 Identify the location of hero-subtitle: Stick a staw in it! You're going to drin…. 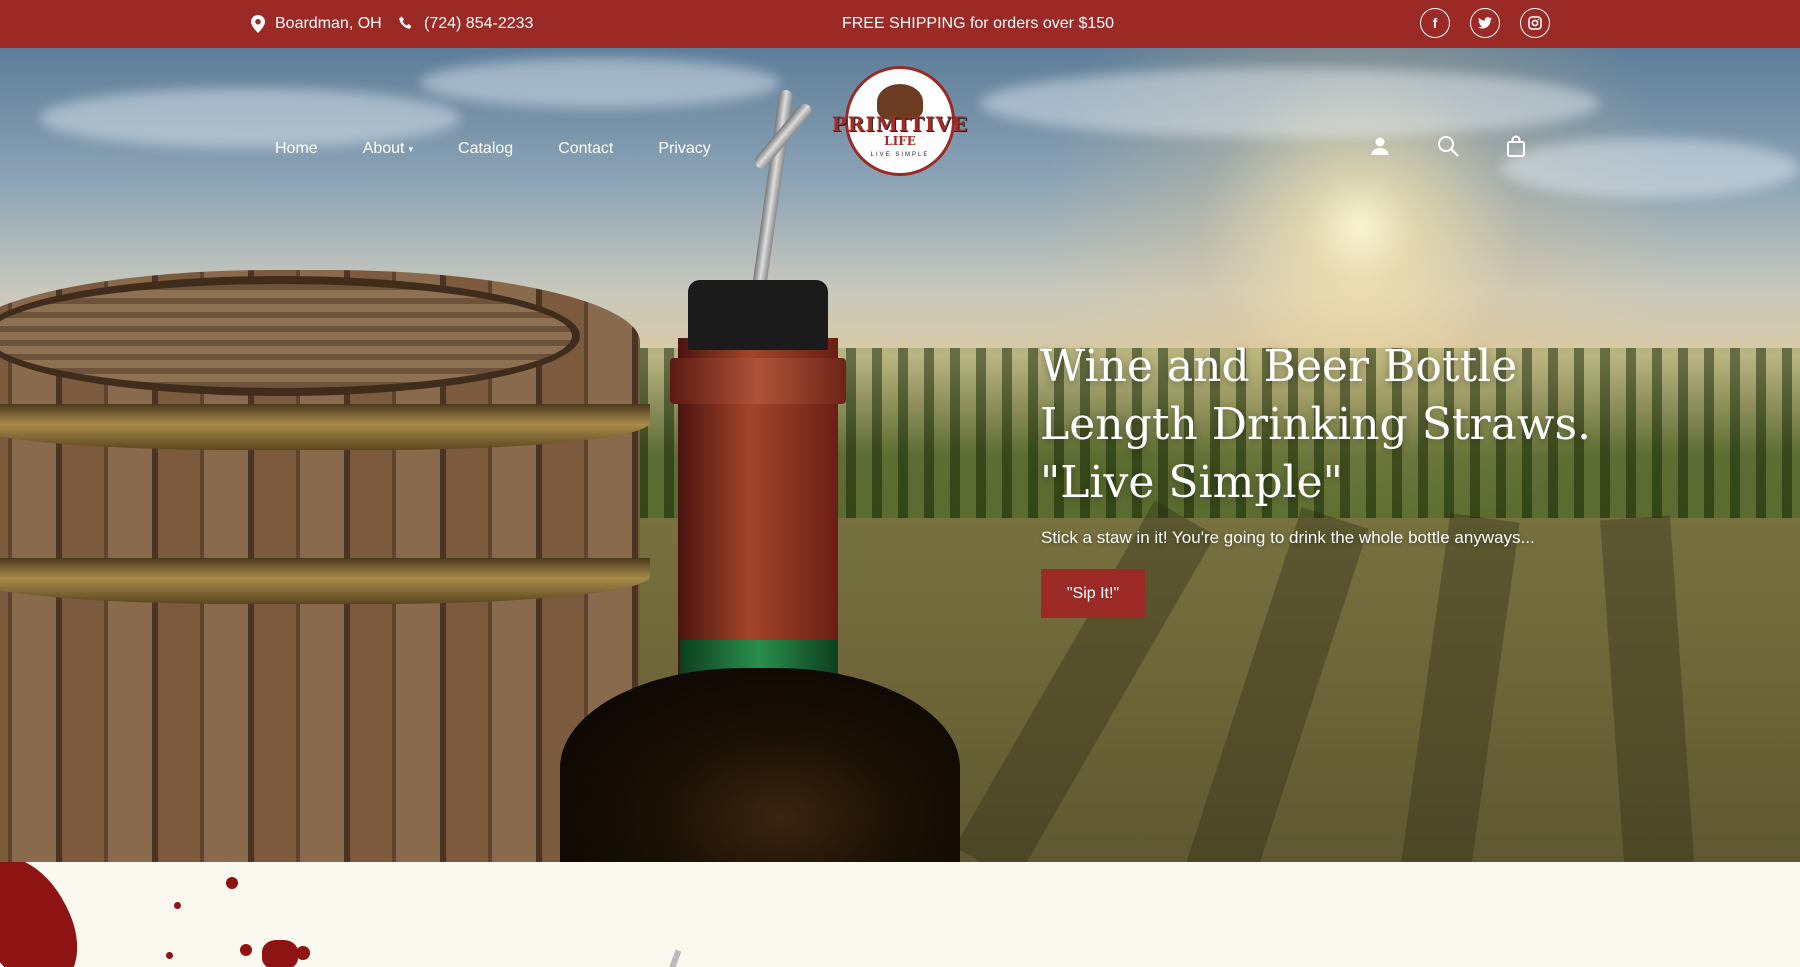
(1288, 537).